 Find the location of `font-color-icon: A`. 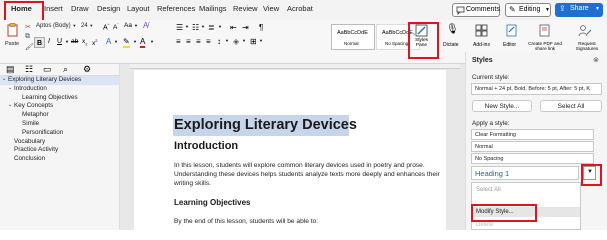

font-color-icon: A is located at coordinates (143, 42).